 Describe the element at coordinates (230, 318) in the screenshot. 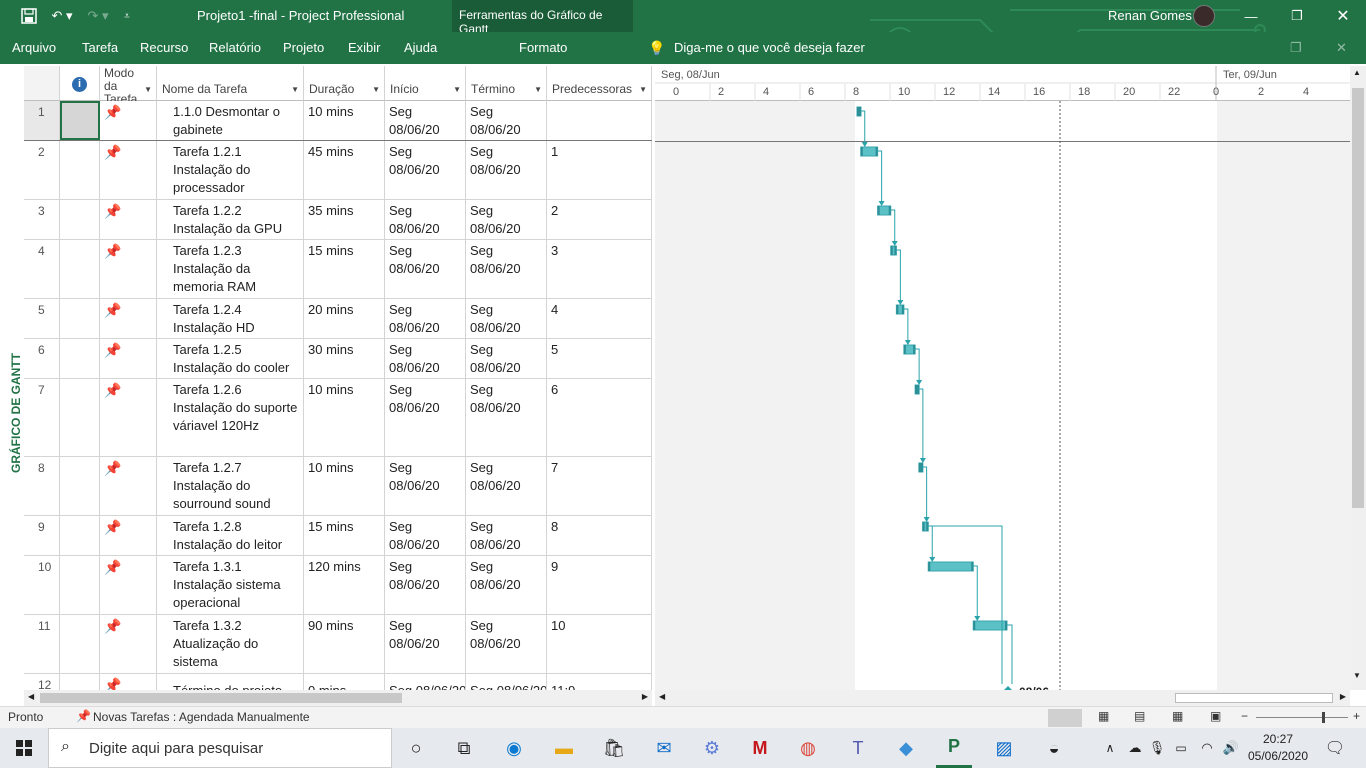

I see `task-name-cell: Tarefa 1.2.4 Instalação HD` at that location.